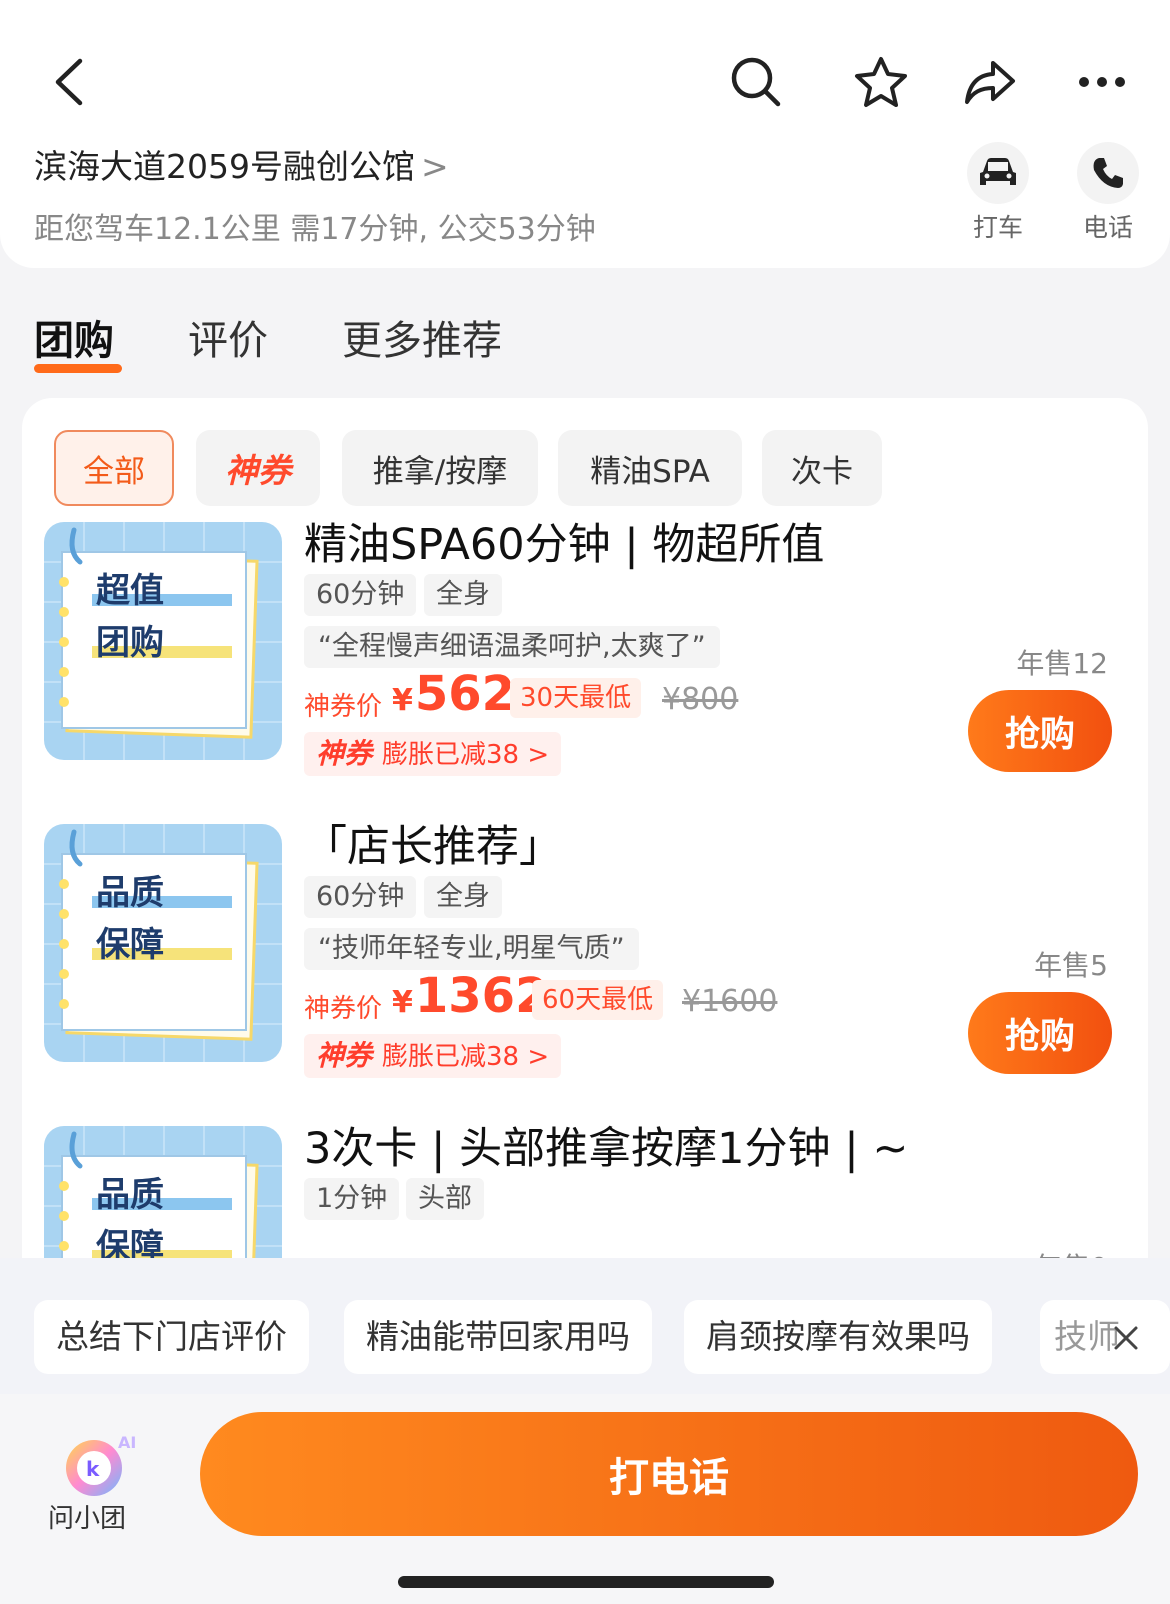 This screenshot has height=1604, width=1170. What do you see at coordinates (1062, 663) in the screenshot?
I see `annual-sales: 年售12` at bounding box center [1062, 663].